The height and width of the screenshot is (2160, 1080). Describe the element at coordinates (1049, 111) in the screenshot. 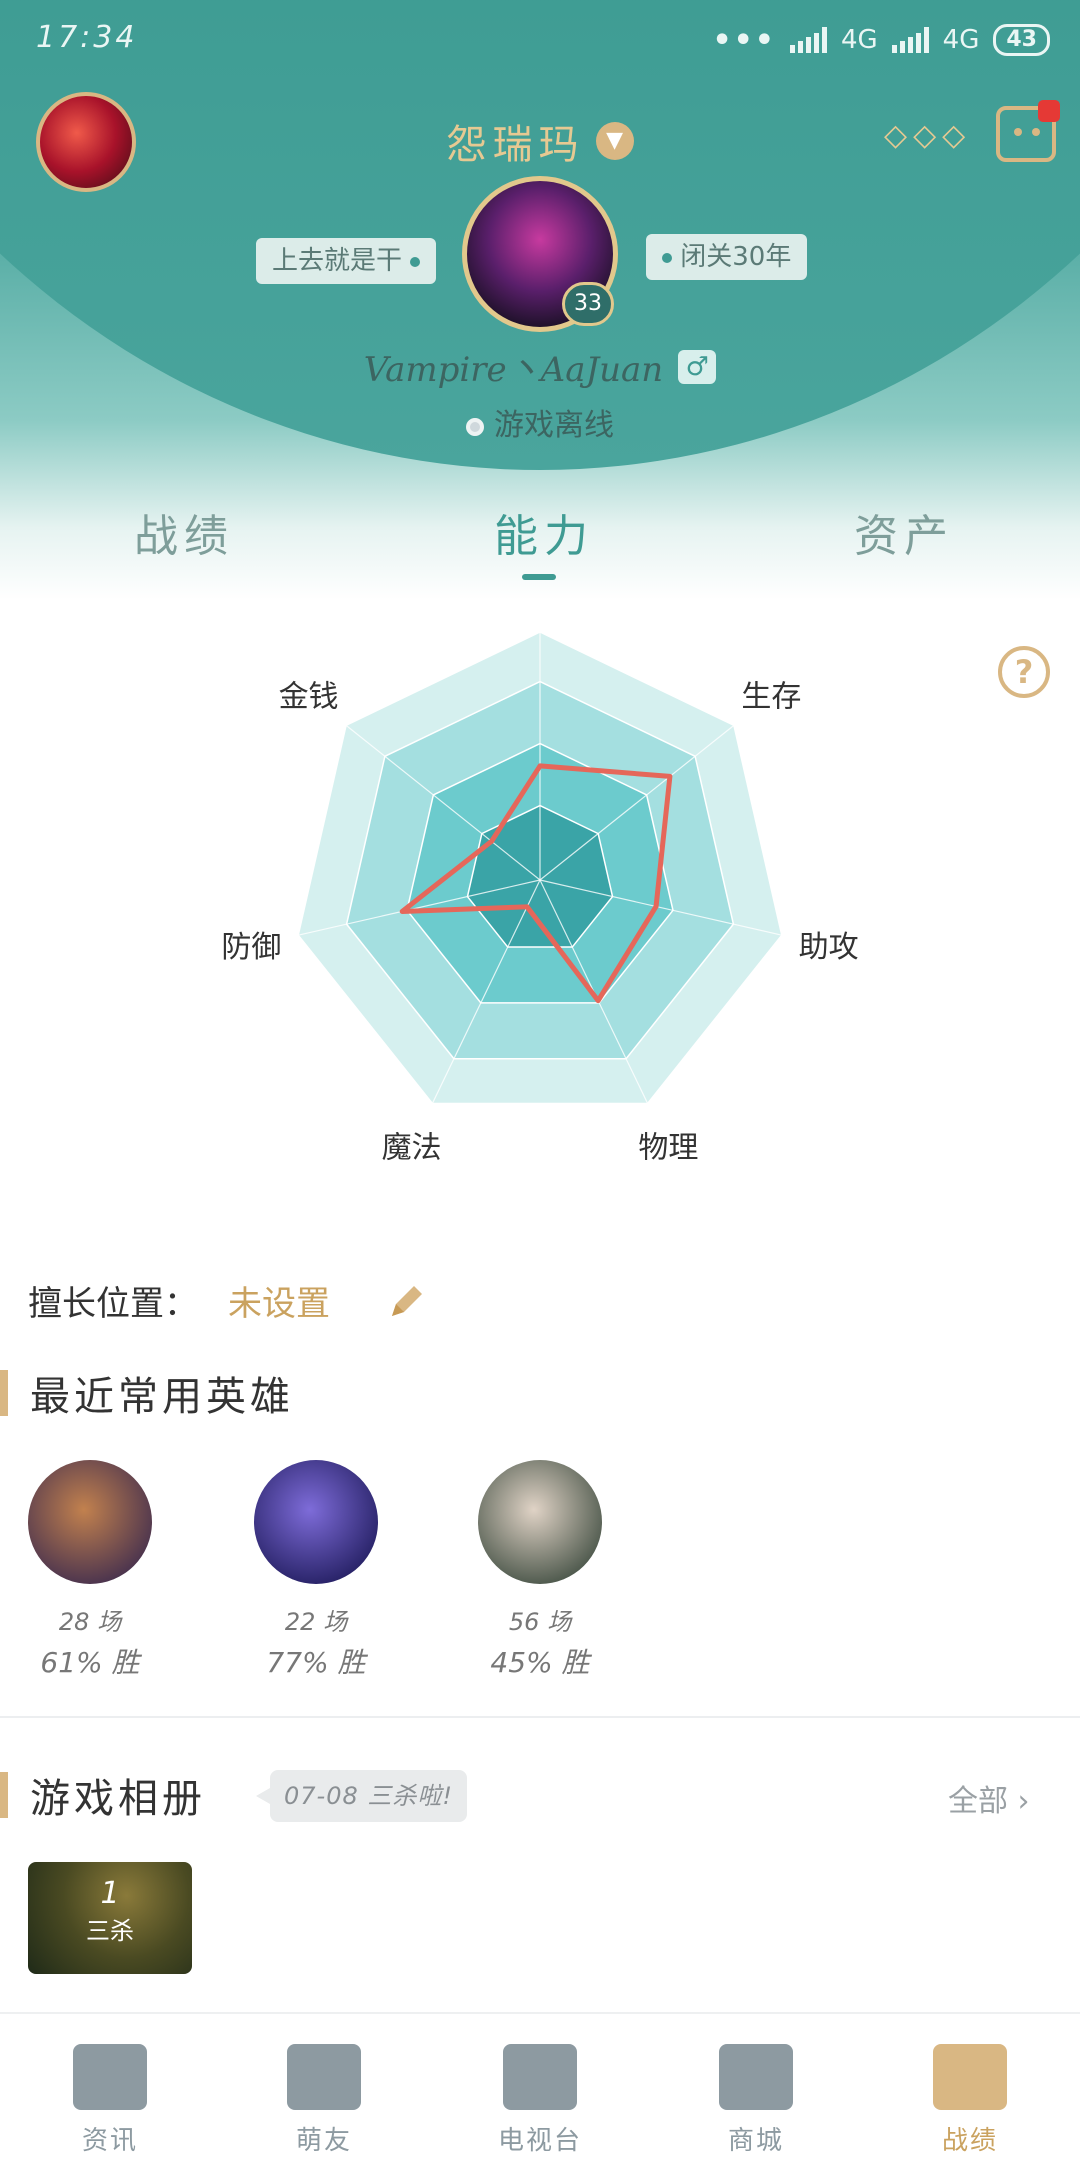

I see `notification-badge` at that location.